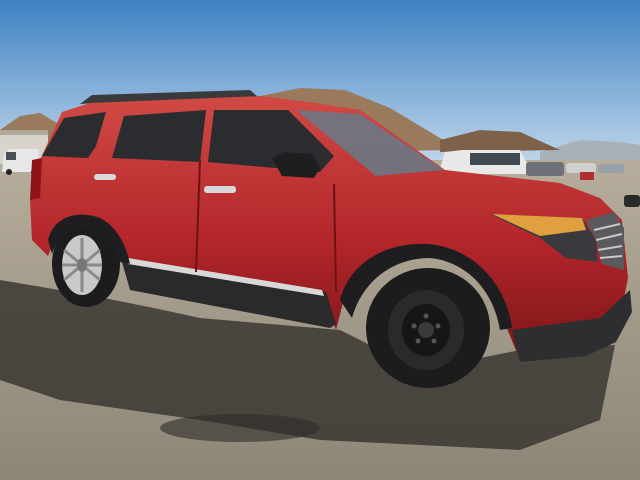  Describe the element at coordinates (36, 179) in the screenshot. I see `tail-light` at that location.